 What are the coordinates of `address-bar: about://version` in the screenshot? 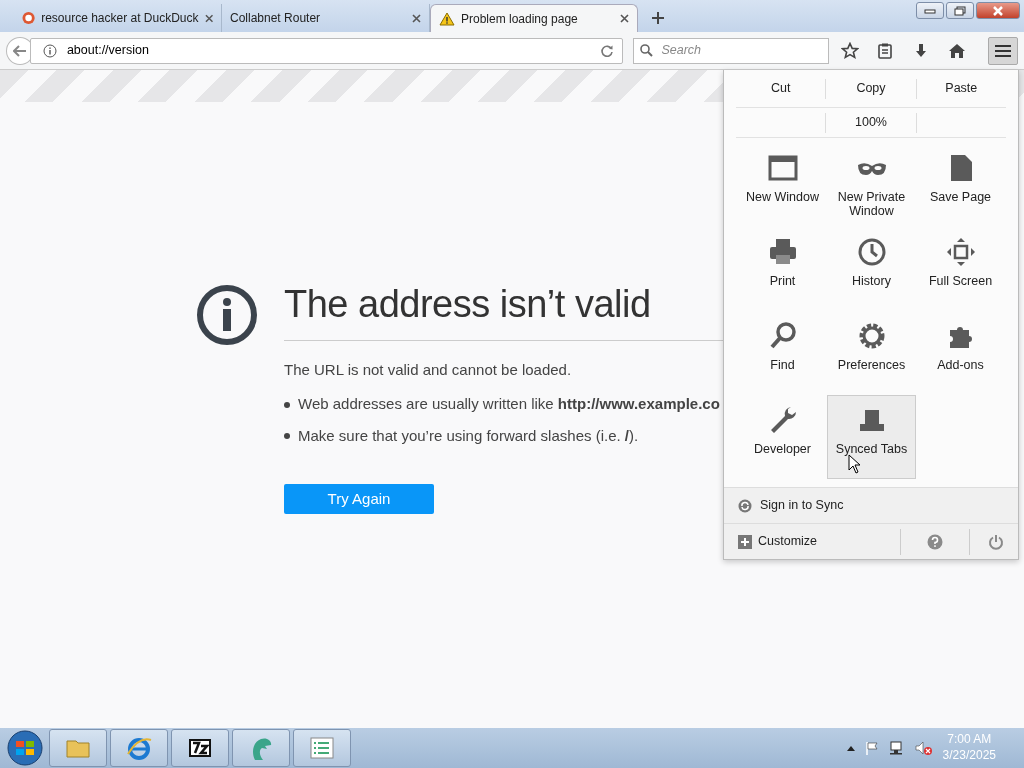 It's located at (326, 50).